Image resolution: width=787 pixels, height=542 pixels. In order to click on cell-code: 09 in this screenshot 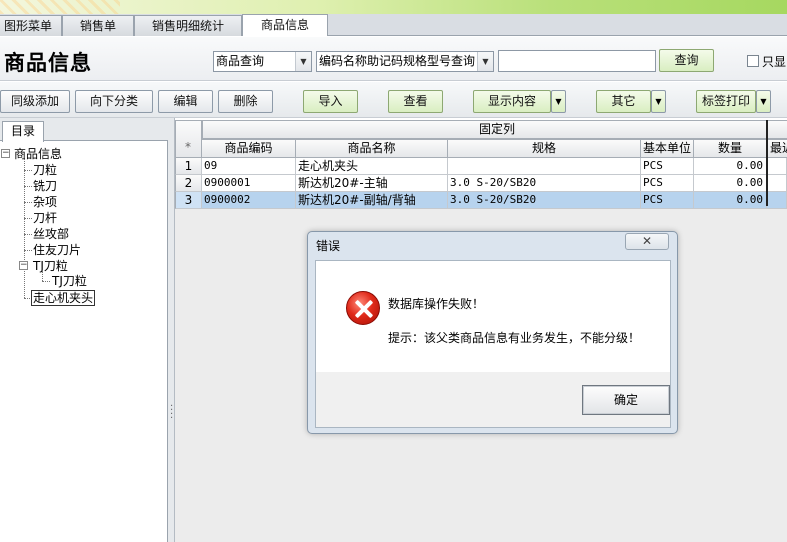, I will do `click(249, 166)`.